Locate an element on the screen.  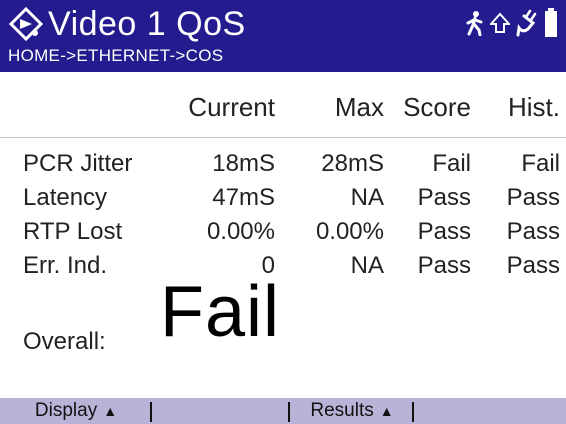
softkey-bar: Display ▲ Results ▲ is located at coordinates (283, 411).